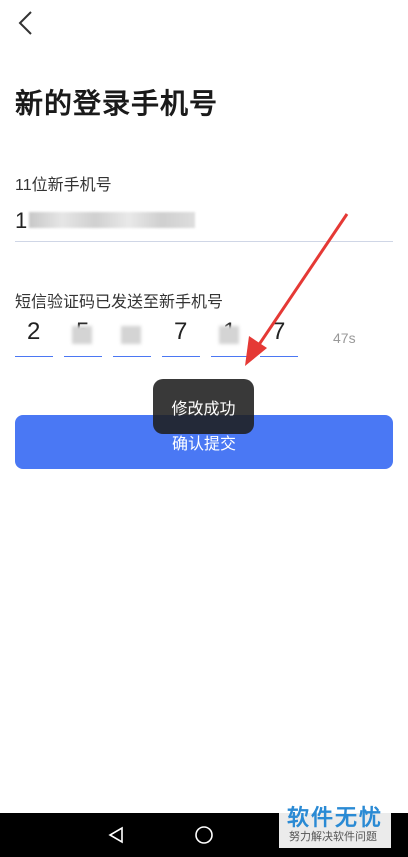  I want to click on nav-home-button, so click(204, 835).